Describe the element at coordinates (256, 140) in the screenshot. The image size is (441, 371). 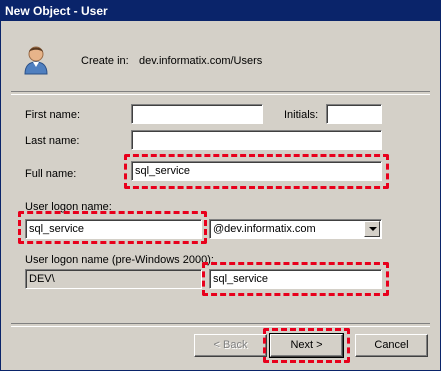
I see `last-name-field` at that location.